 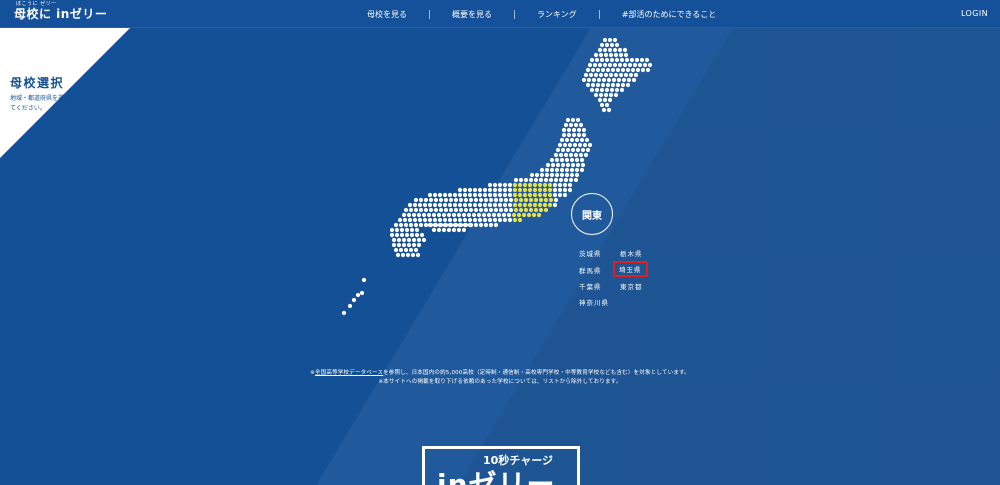 I want to click on nav-item-overview: 概要を見る, so click(x=472, y=14).